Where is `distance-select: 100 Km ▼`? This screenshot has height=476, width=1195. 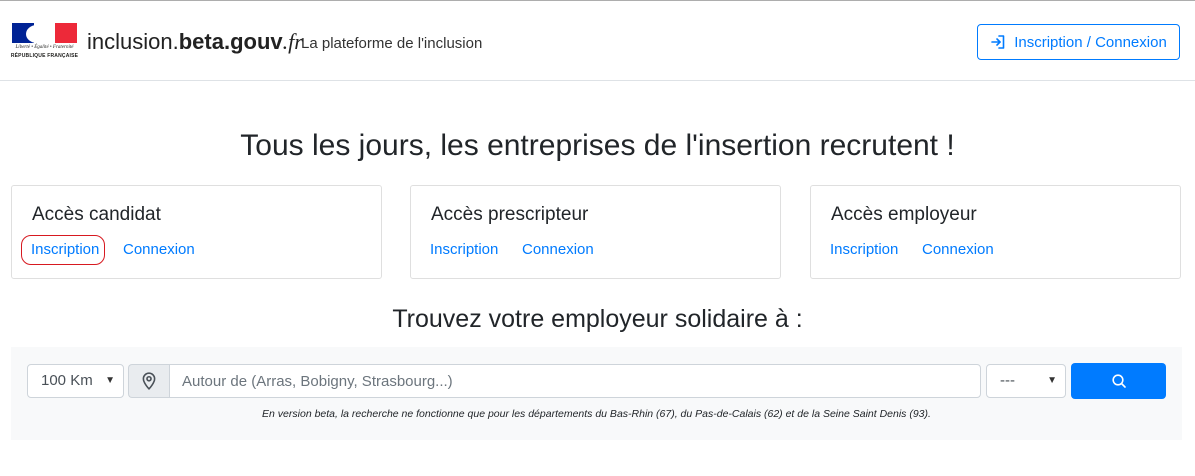
distance-select: 100 Km ▼ is located at coordinates (75, 381).